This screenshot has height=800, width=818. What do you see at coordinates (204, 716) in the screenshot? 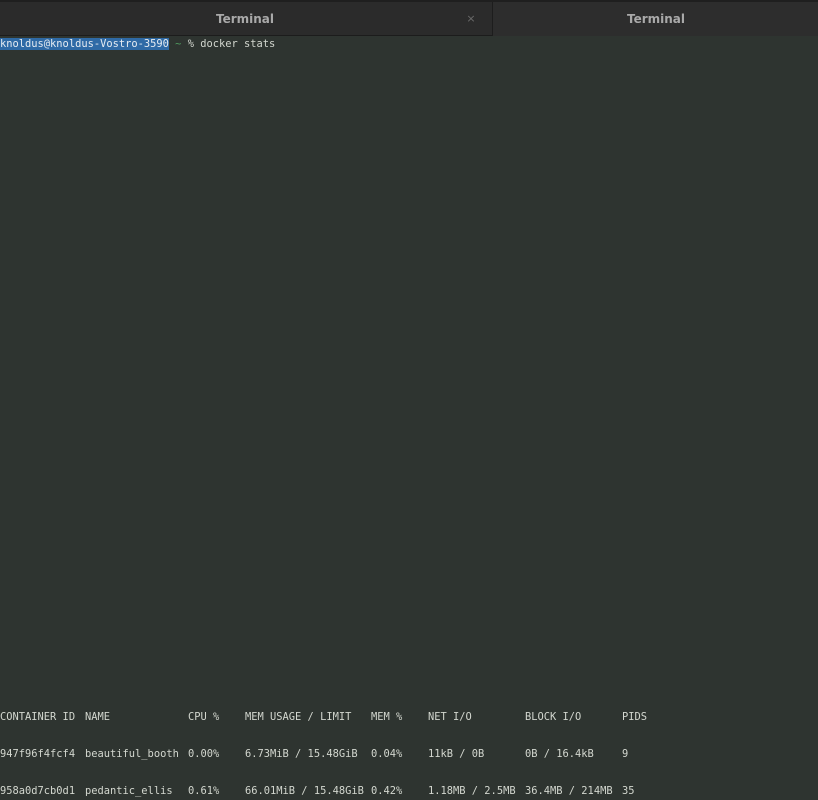
I see `header-cpu: CPU %` at bounding box center [204, 716].